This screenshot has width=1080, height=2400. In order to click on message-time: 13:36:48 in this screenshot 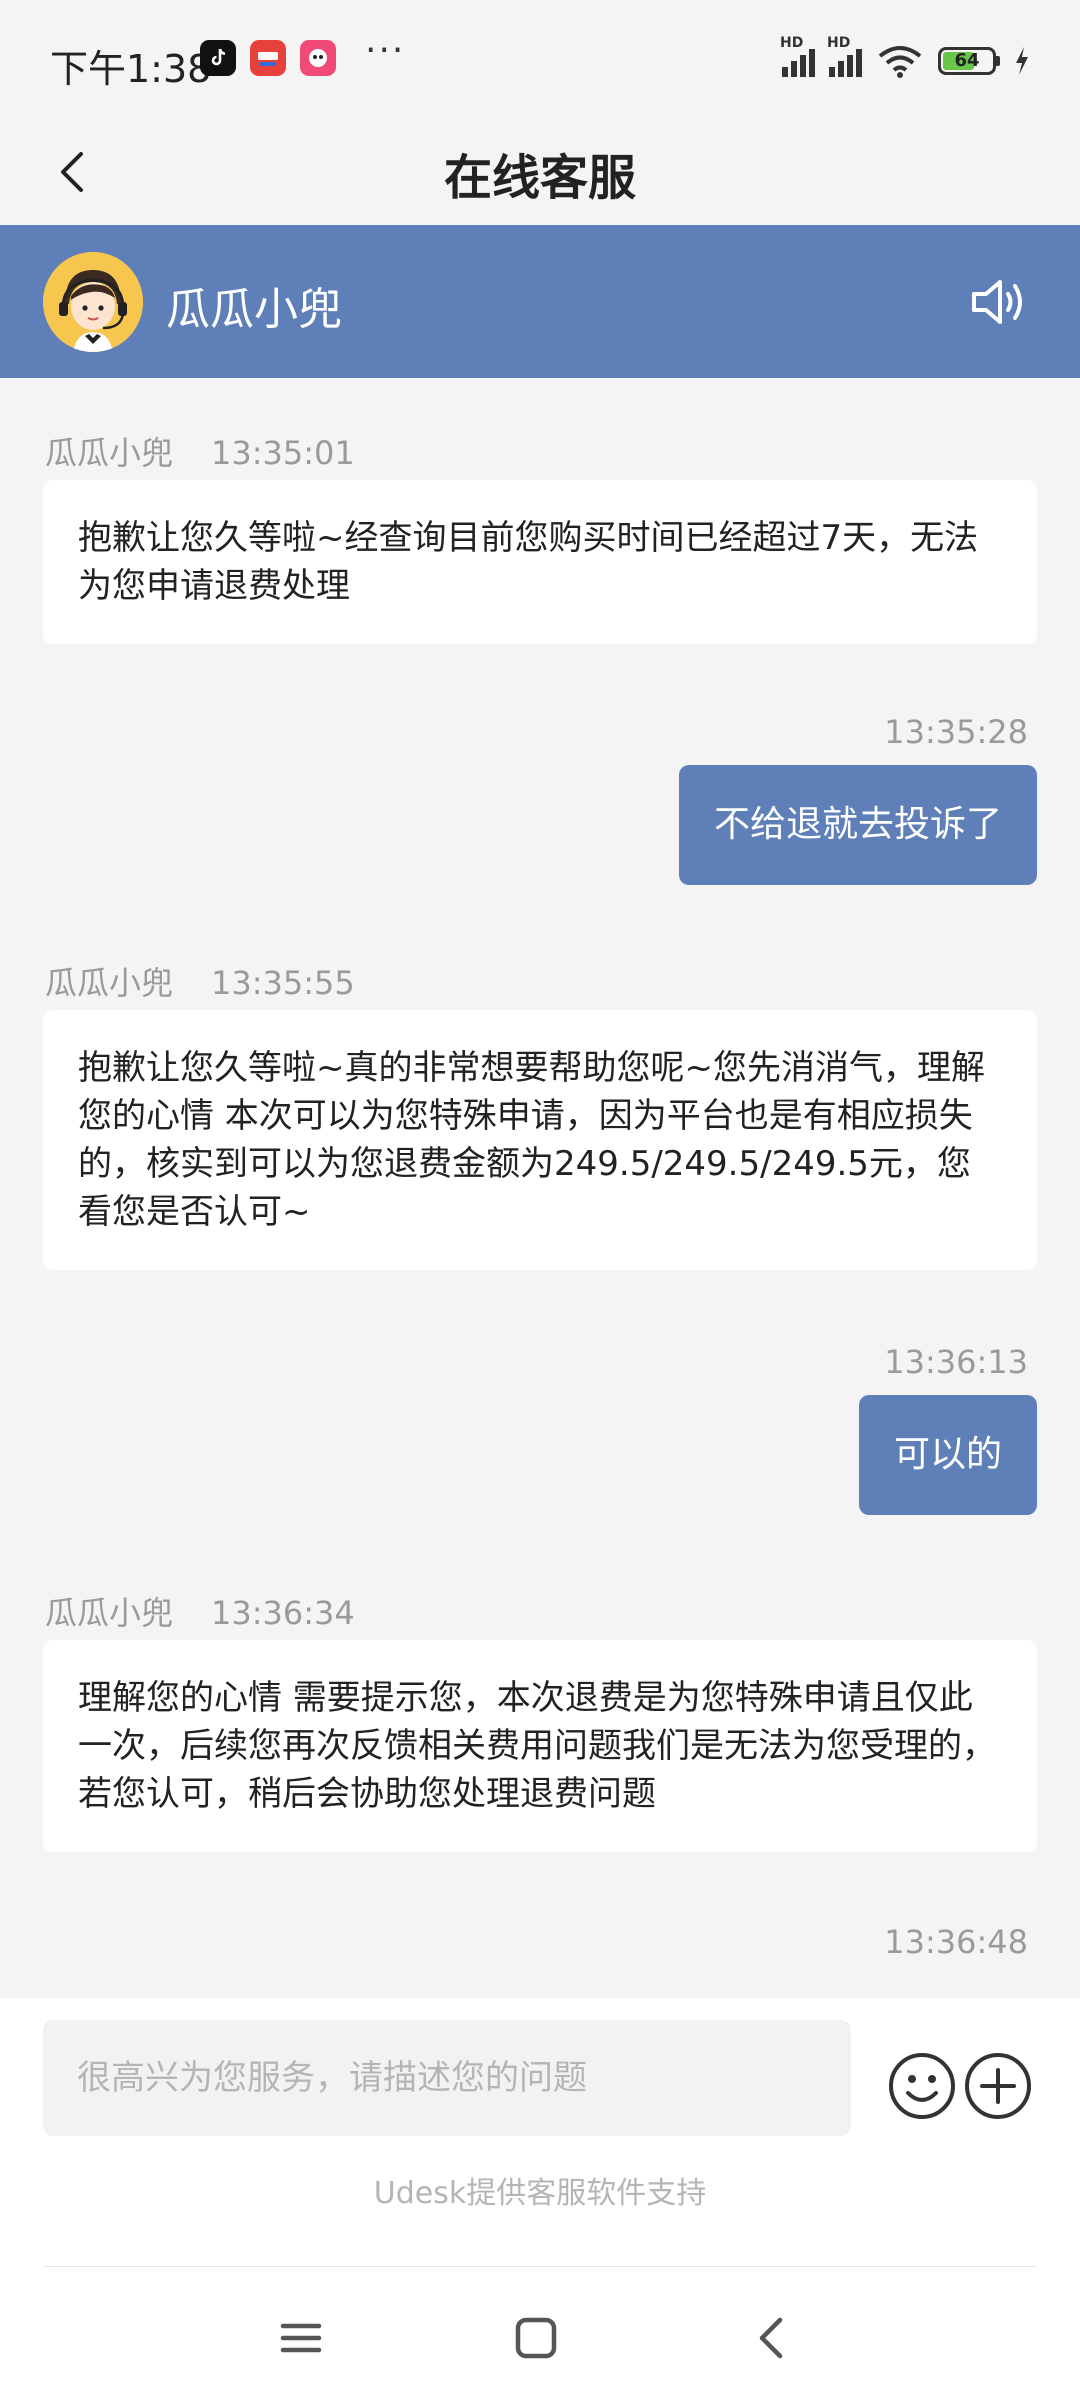, I will do `click(956, 1942)`.